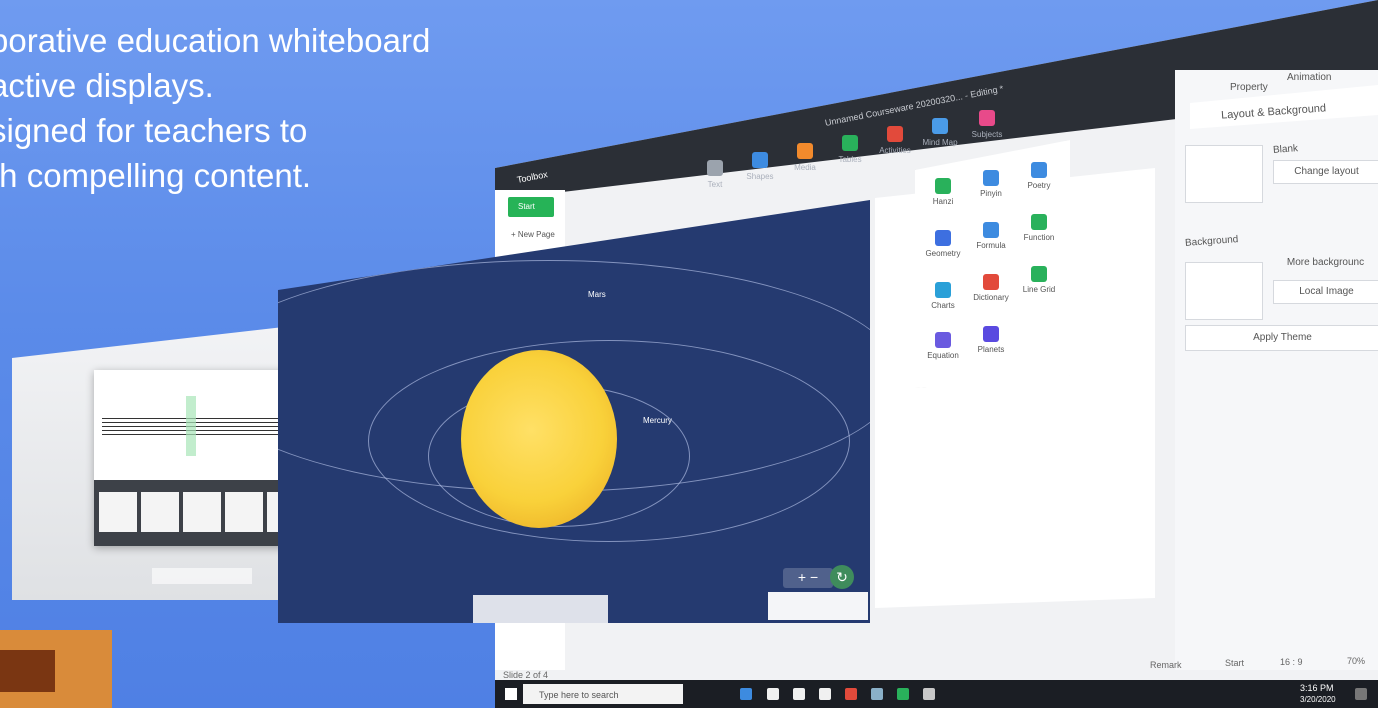 This screenshot has height=708, width=1378. Describe the element at coordinates (533, 234) in the screenshot. I see `new-page-button: + New Page` at that location.